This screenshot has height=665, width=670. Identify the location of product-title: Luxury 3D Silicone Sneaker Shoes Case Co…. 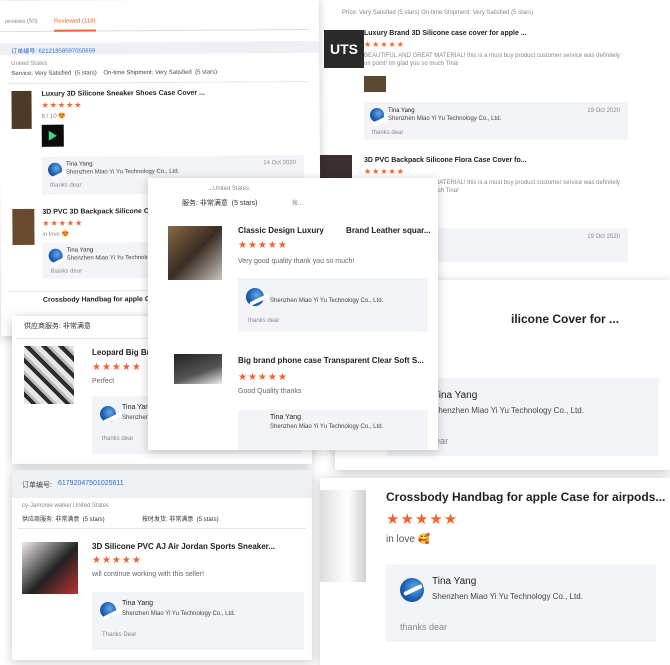
(122, 94).